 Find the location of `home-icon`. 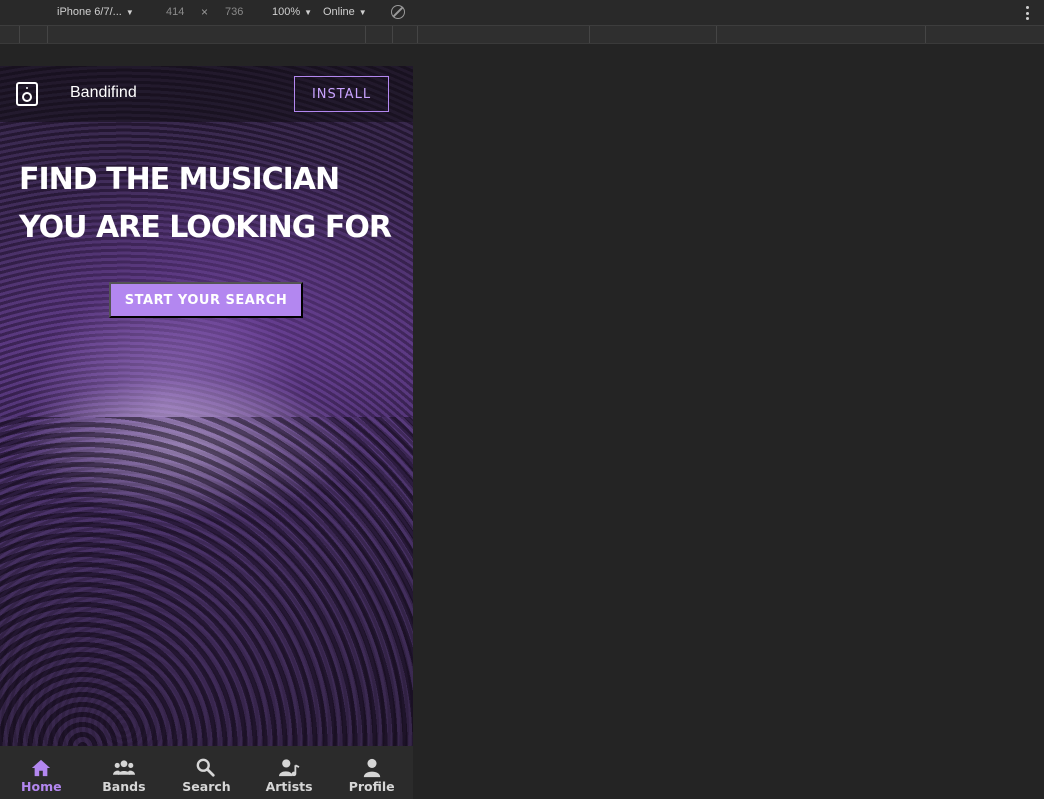

home-icon is located at coordinates (41, 768).